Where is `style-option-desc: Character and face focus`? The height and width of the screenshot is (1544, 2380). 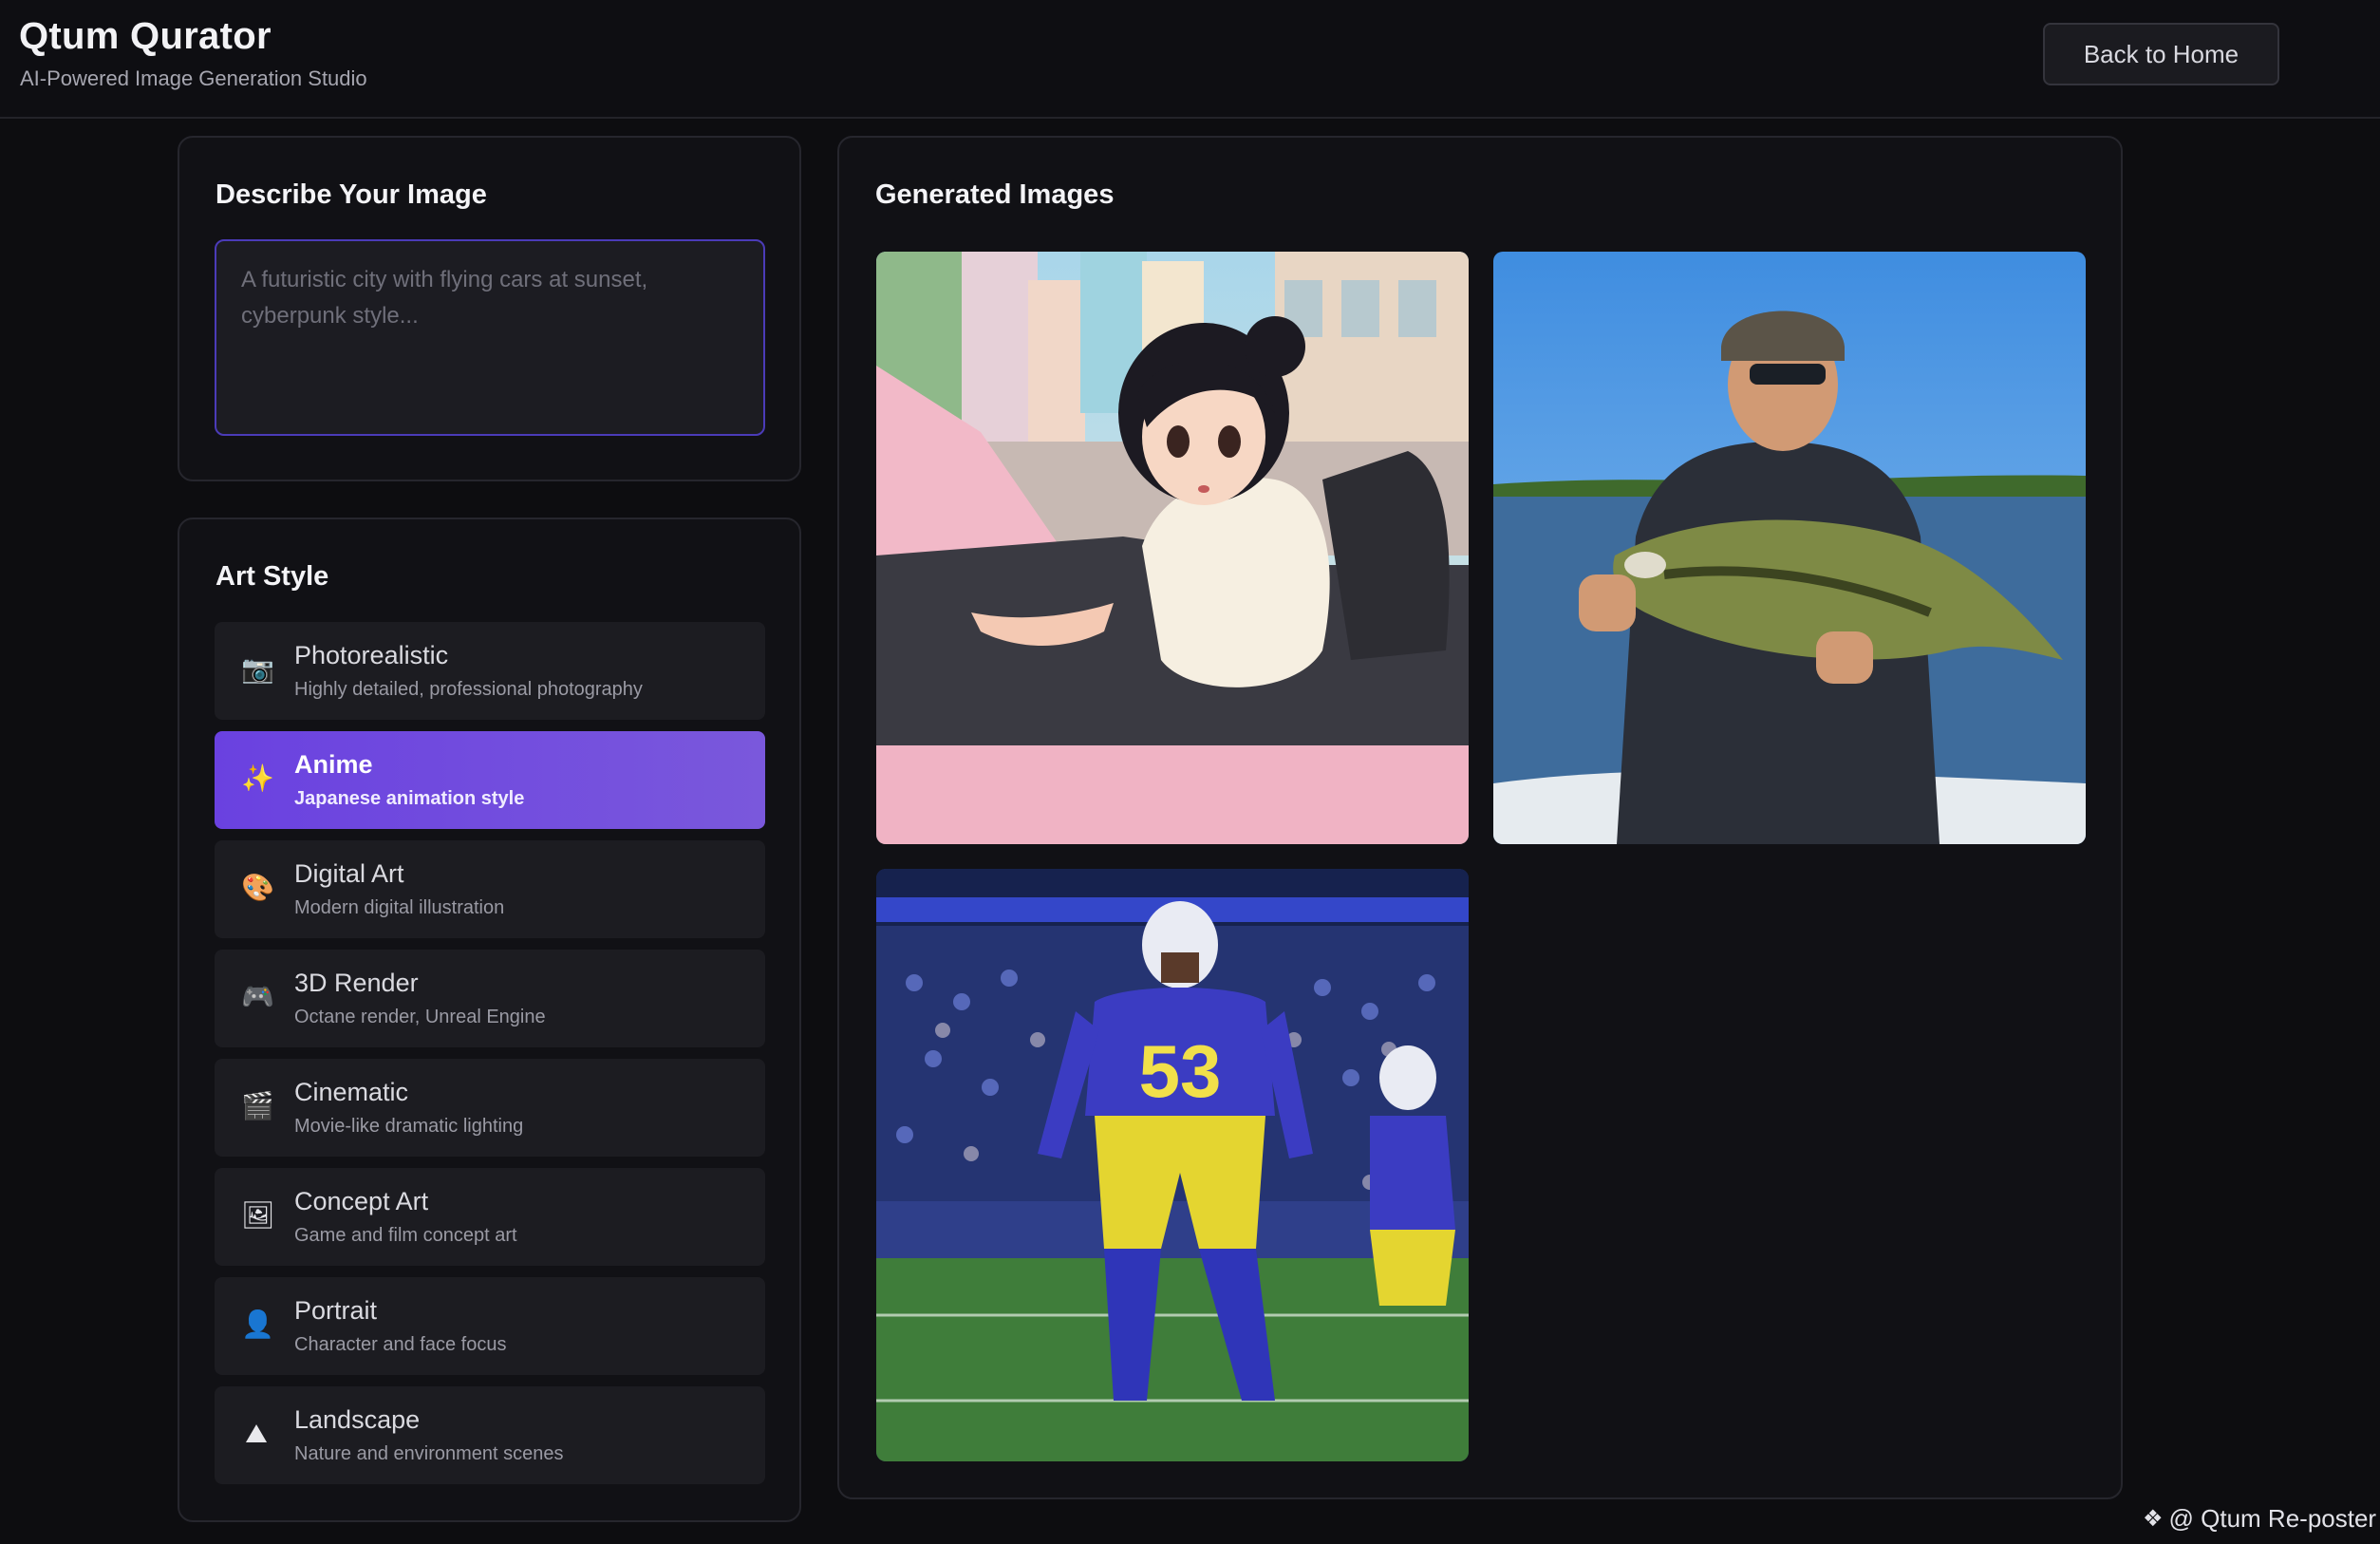
style-option-desc: Character and face focus is located at coordinates (400, 1344).